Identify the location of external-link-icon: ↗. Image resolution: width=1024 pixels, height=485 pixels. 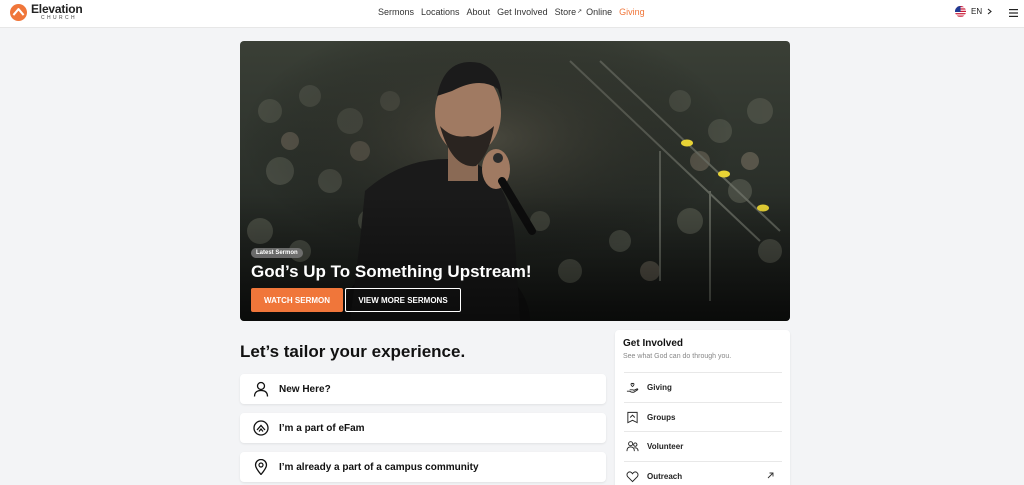
(580, 12).